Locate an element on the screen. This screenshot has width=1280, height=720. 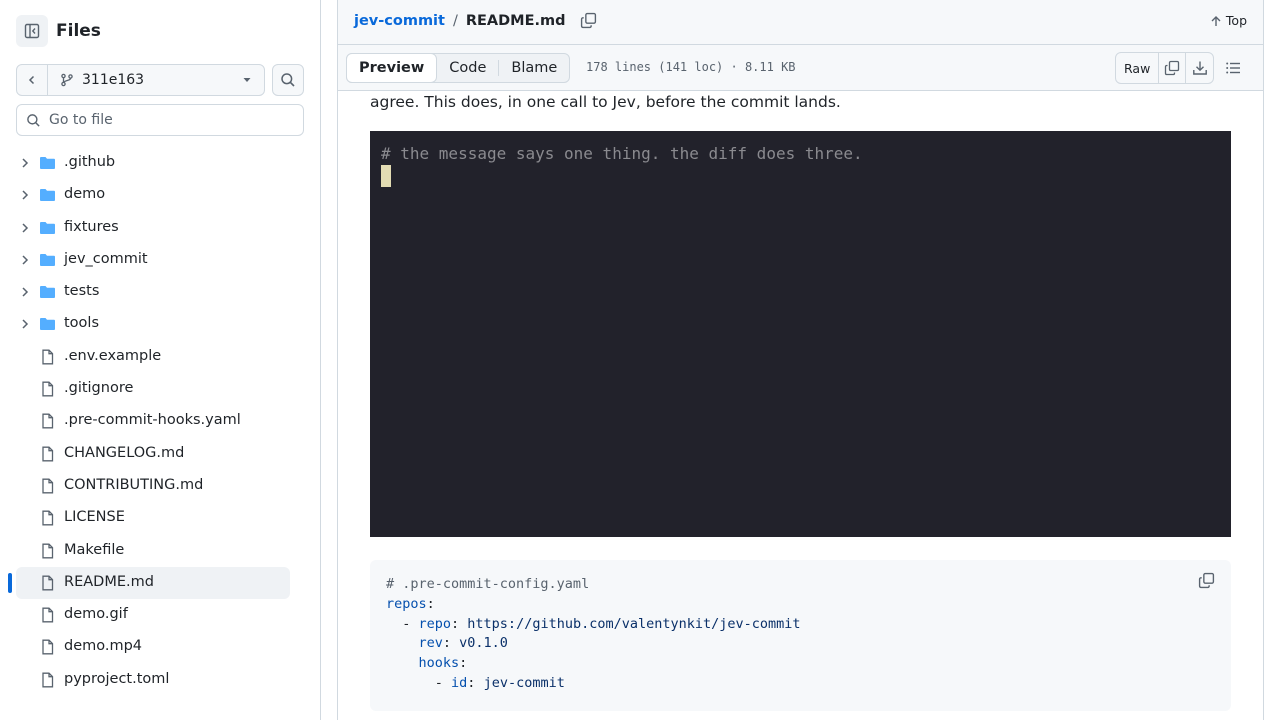
branch-picker: 311e163 is located at coordinates (140, 80).